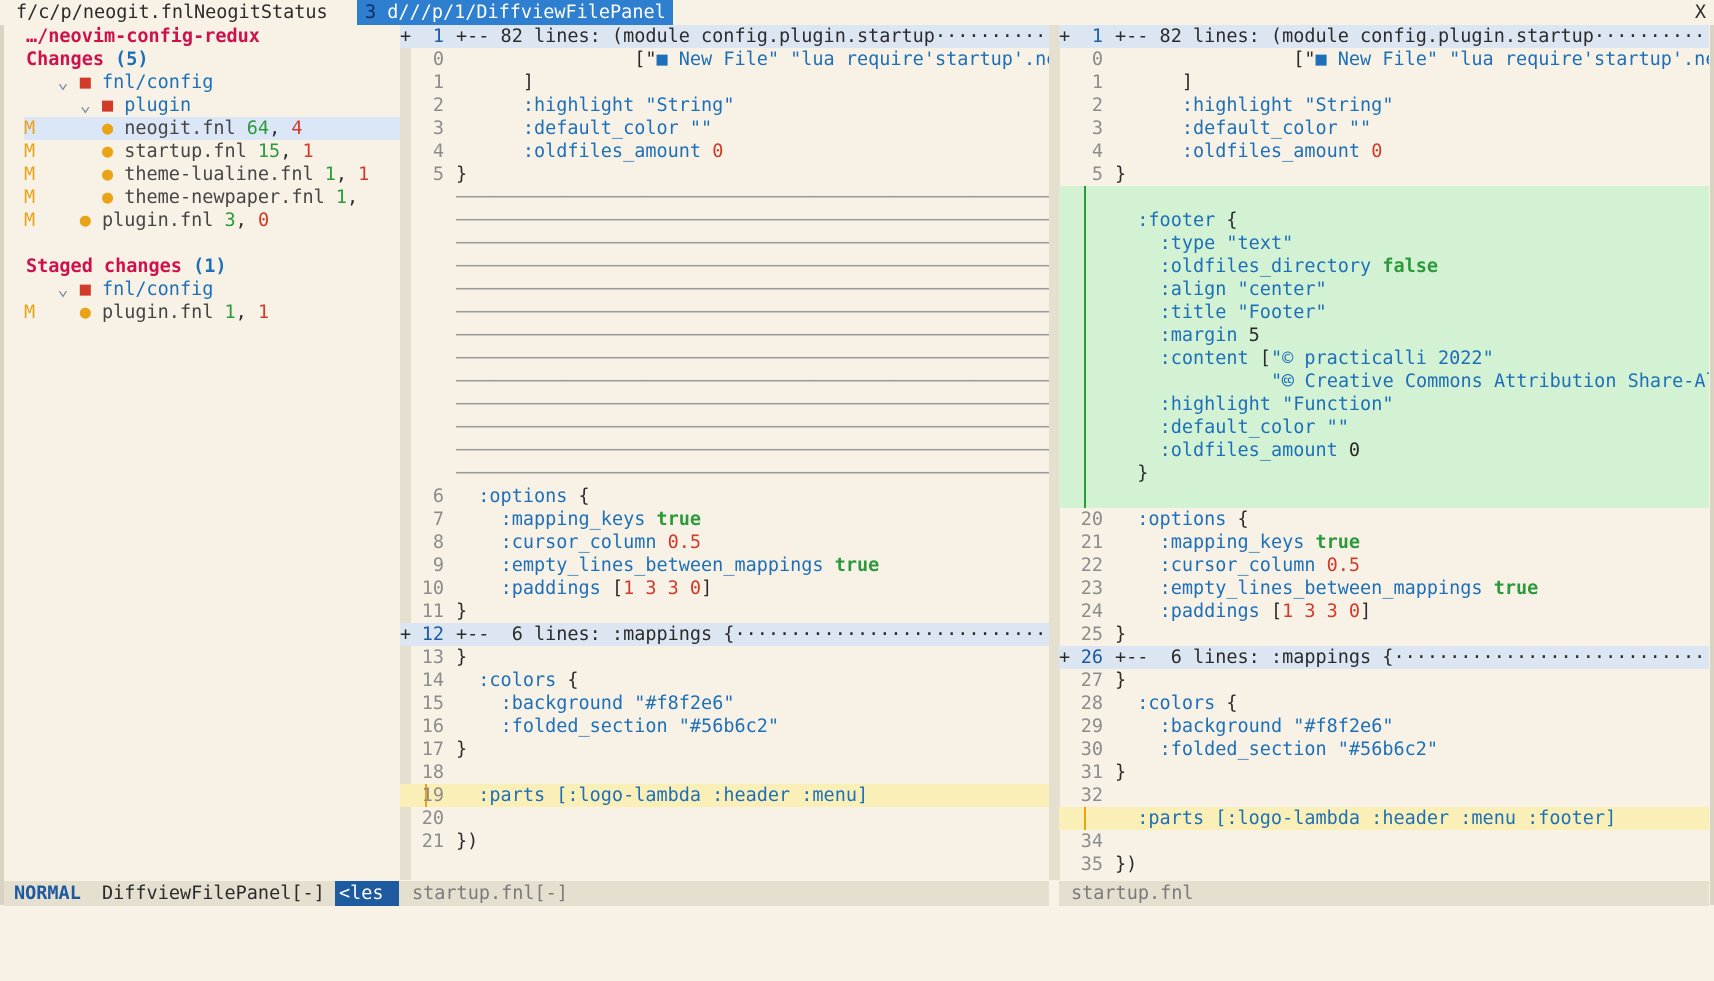 This screenshot has height=981, width=1714. I want to click on repo-root: …/neovim-config-redux, so click(218, 36).